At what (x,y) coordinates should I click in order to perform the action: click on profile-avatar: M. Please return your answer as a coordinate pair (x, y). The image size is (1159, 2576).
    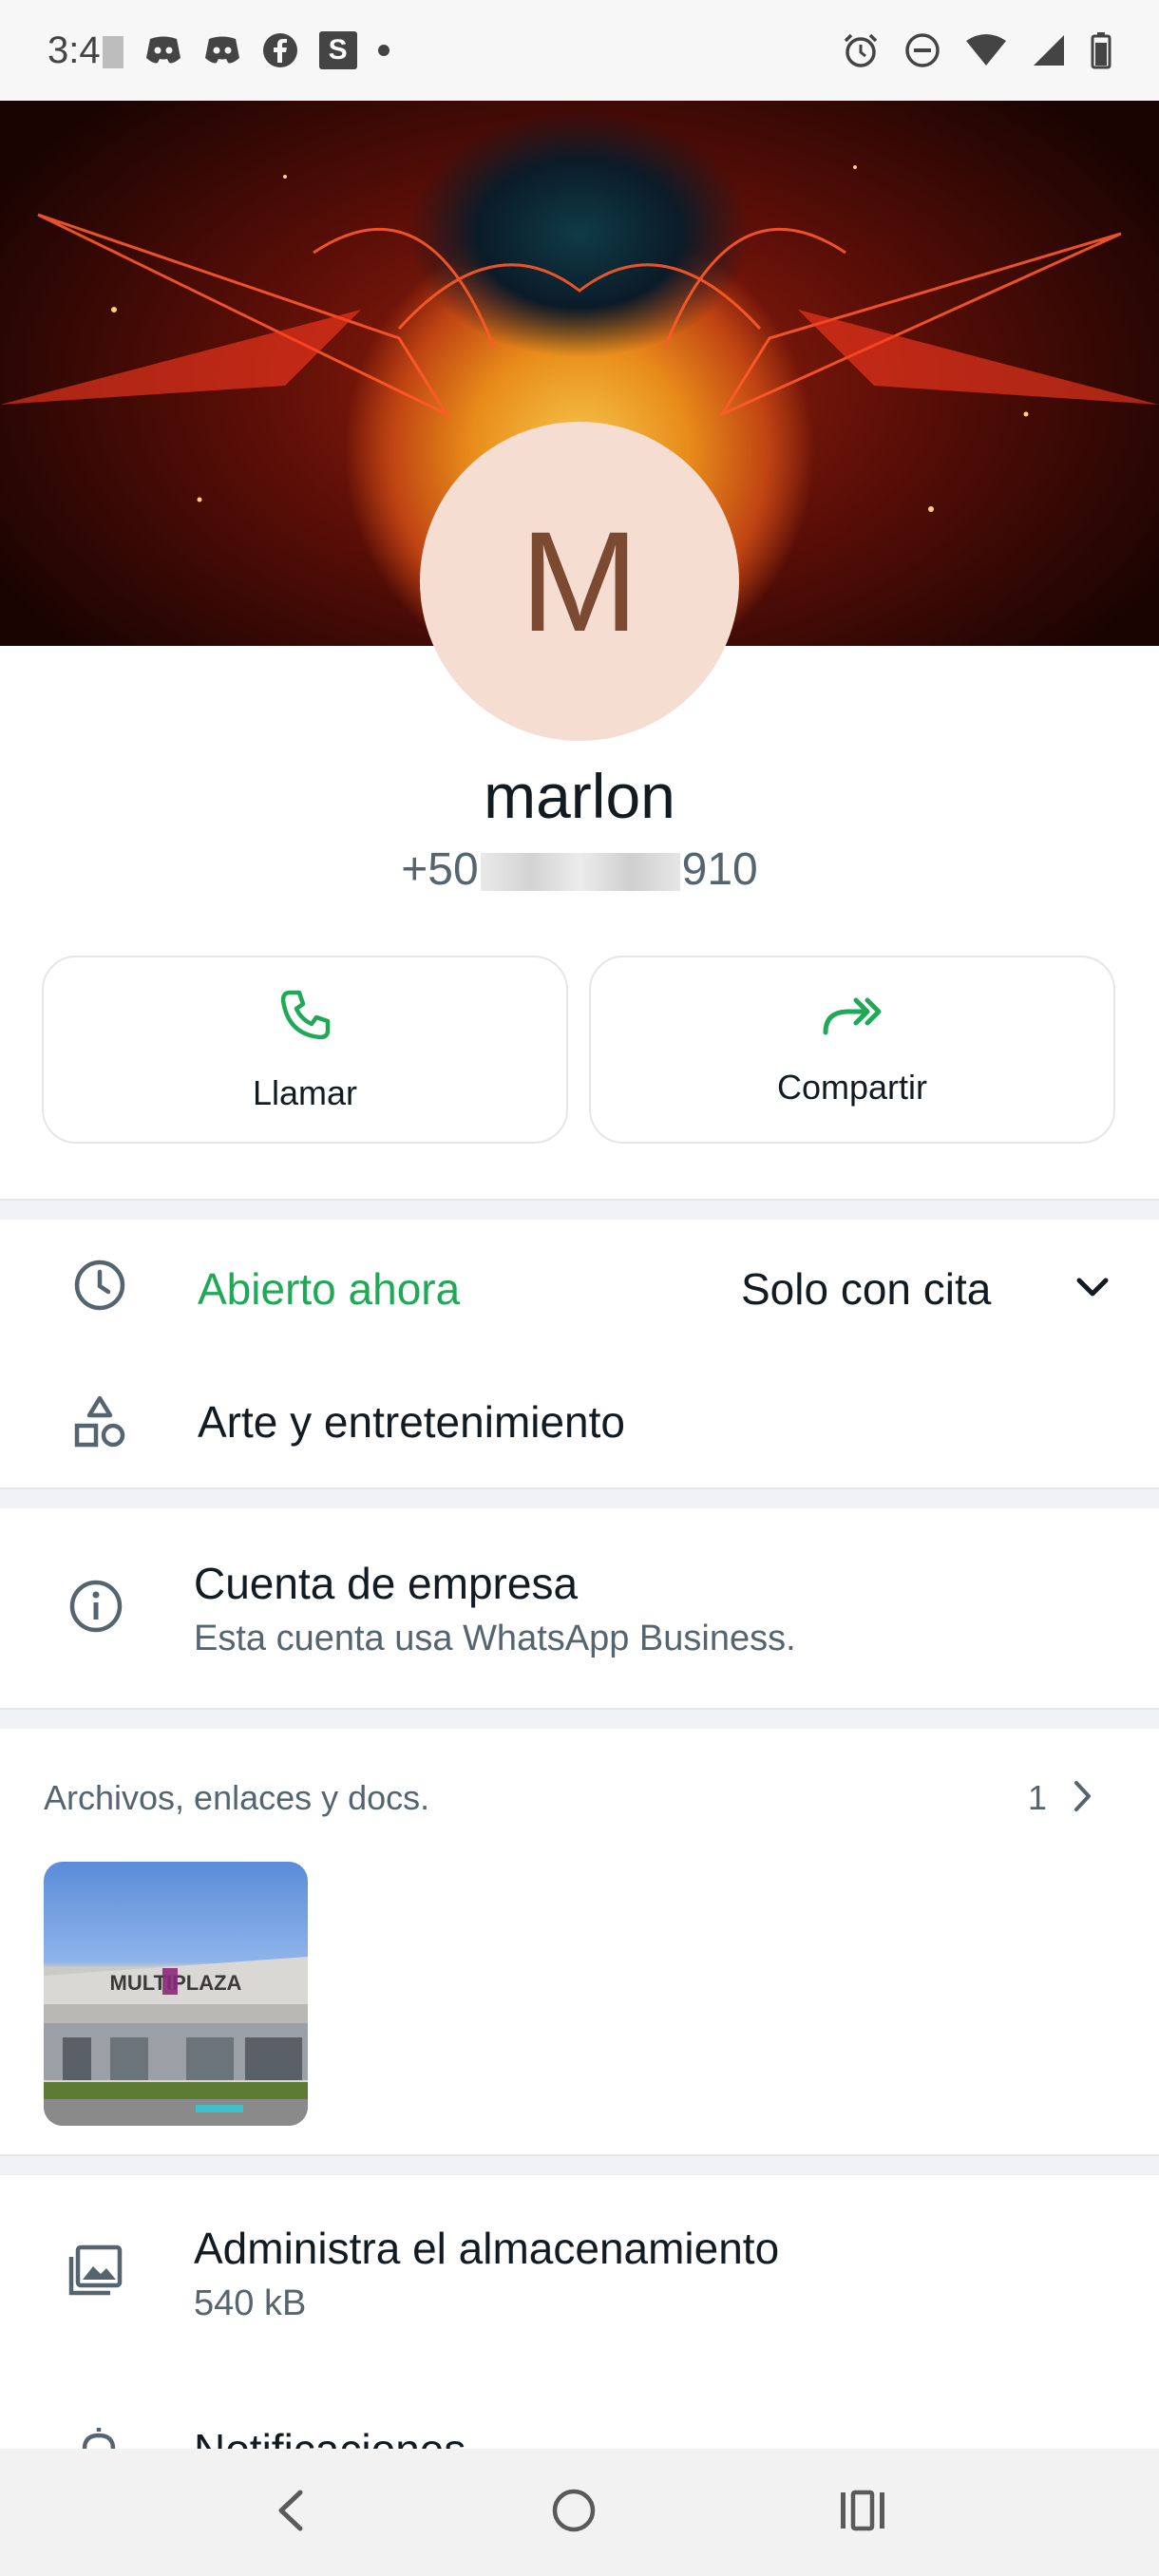
    Looking at the image, I should click on (579, 581).